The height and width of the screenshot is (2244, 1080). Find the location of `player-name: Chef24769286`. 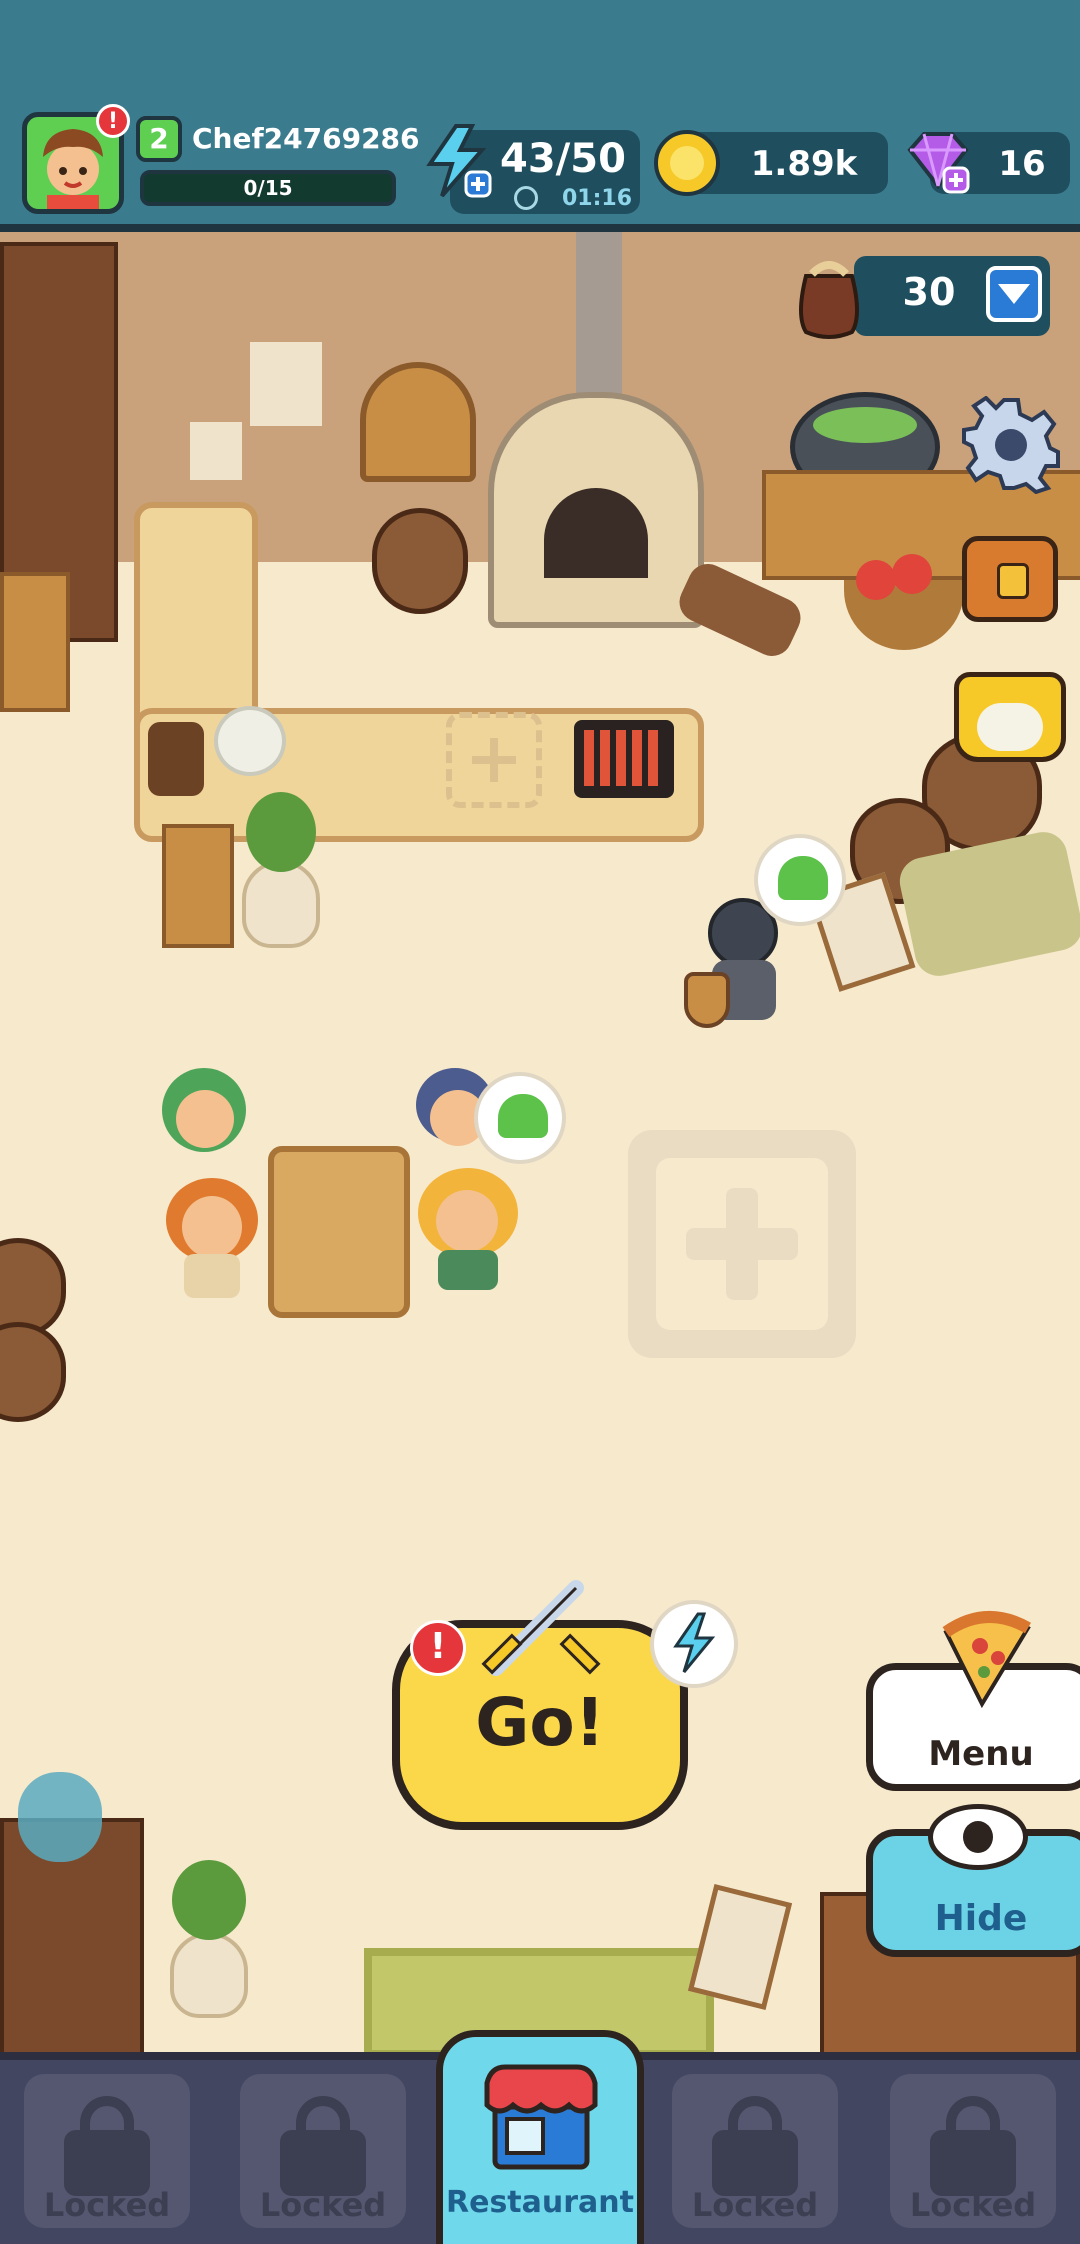

player-name: Chef24769286 is located at coordinates (306, 138).